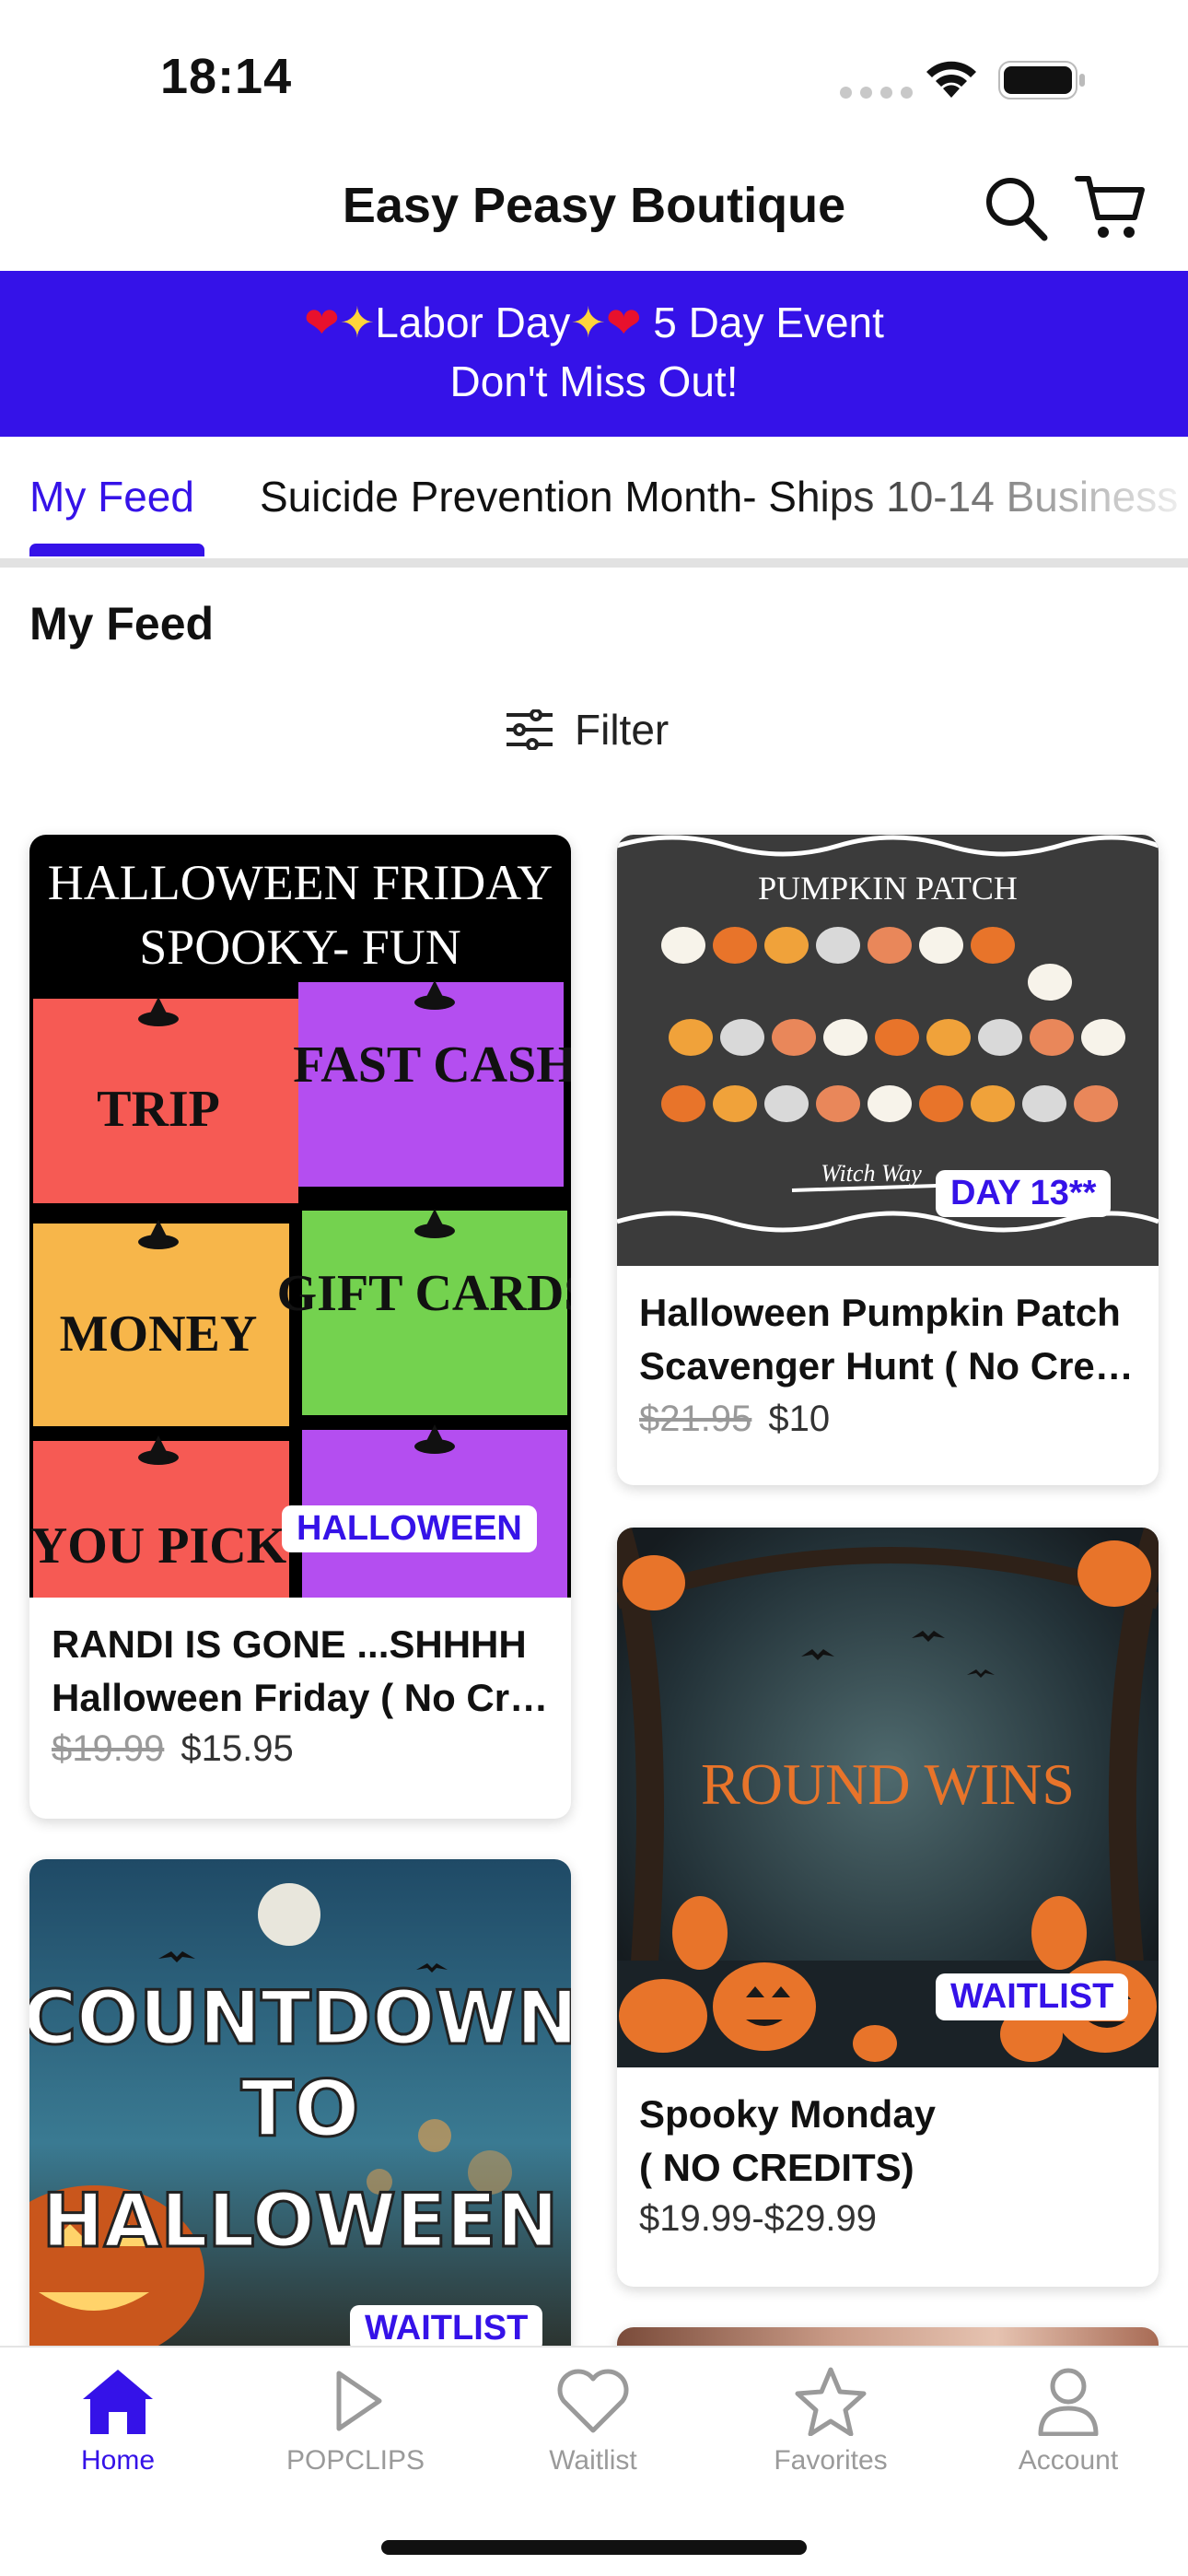 The height and width of the screenshot is (2576, 1188). I want to click on price-range: $19.99-$29.99, so click(758, 2218).